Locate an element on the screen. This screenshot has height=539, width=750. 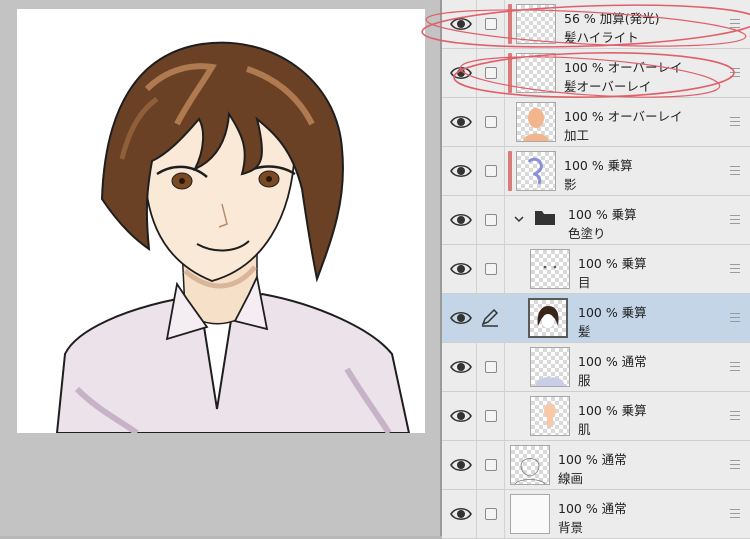
layer-name: 髪オーバーレイ is located at coordinates (608, 86).